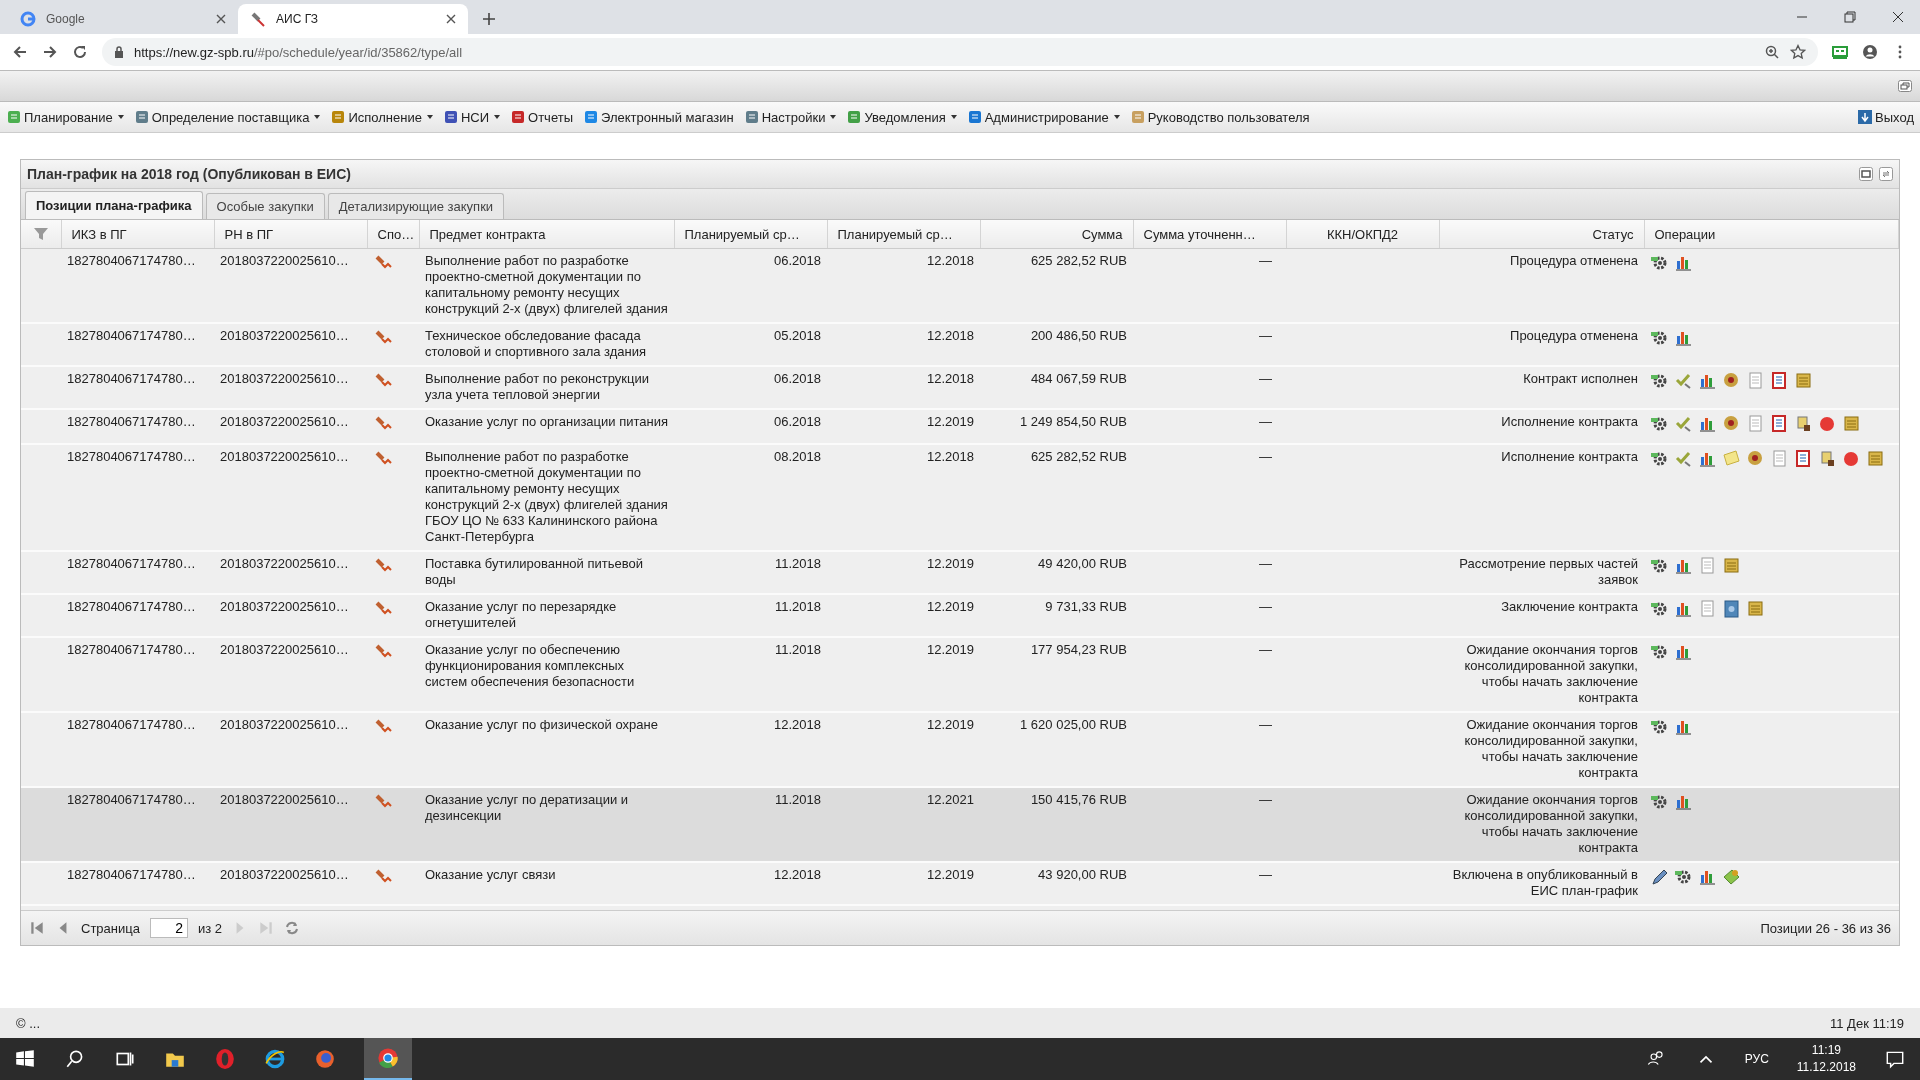 The height and width of the screenshot is (1080, 1920). Describe the element at coordinates (960, 572) in the screenshot. I see `table-row: 1827804067174780… 2018037220025610… Поставка бутилированной питьевой воды 11.2018 12.2019 49 420,00 RUB — Рассмотрение первых частей заявок` at that location.